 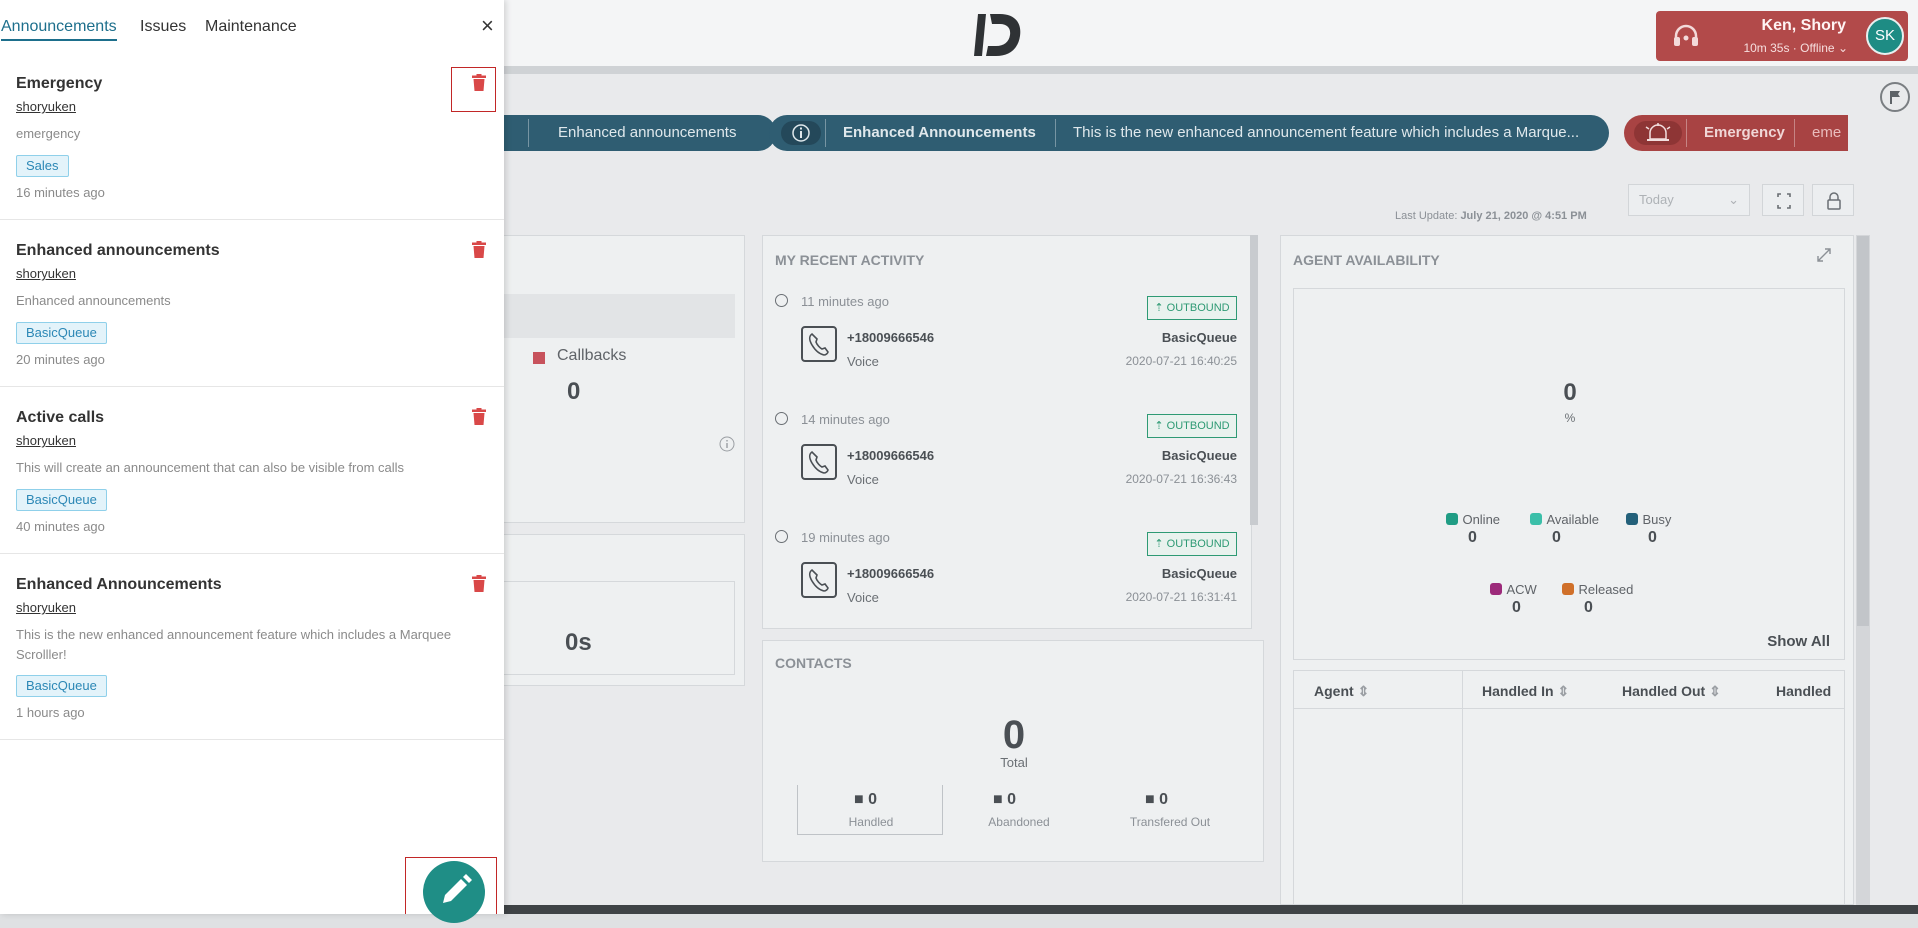 I want to click on column-header-agent: Agent ⇕, so click(x=1341, y=691).